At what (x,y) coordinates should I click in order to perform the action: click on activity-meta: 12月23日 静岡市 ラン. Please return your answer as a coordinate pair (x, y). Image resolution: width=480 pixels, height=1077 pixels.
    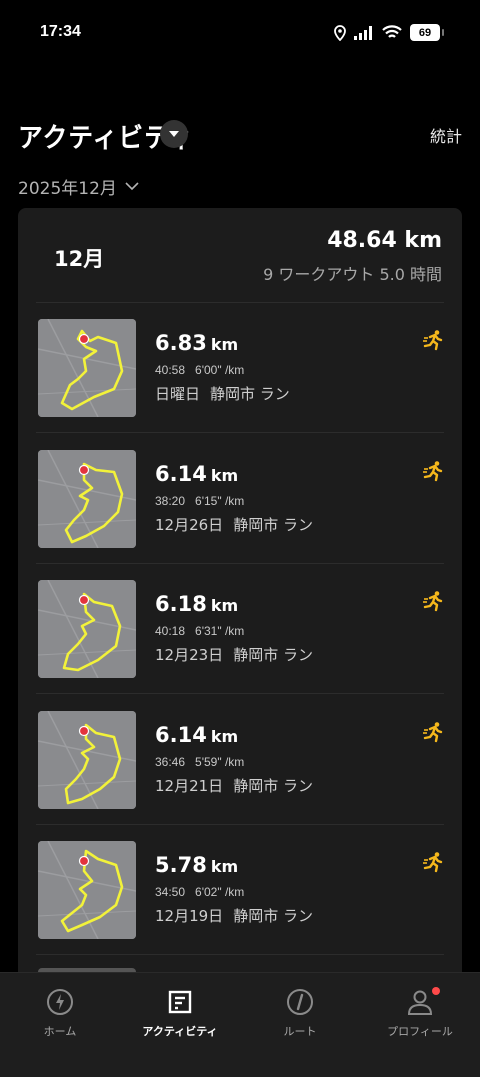
    Looking at the image, I should click on (234, 654).